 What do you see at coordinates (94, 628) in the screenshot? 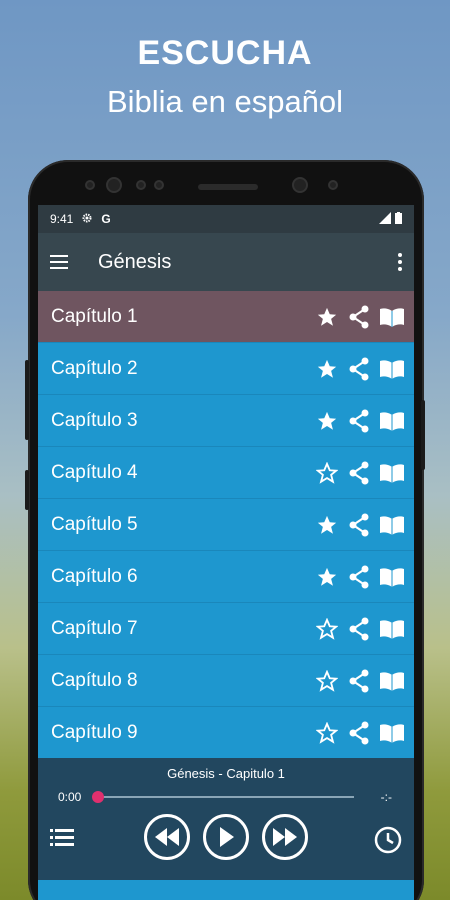
I see `chapter-label: Capítulo 7` at bounding box center [94, 628].